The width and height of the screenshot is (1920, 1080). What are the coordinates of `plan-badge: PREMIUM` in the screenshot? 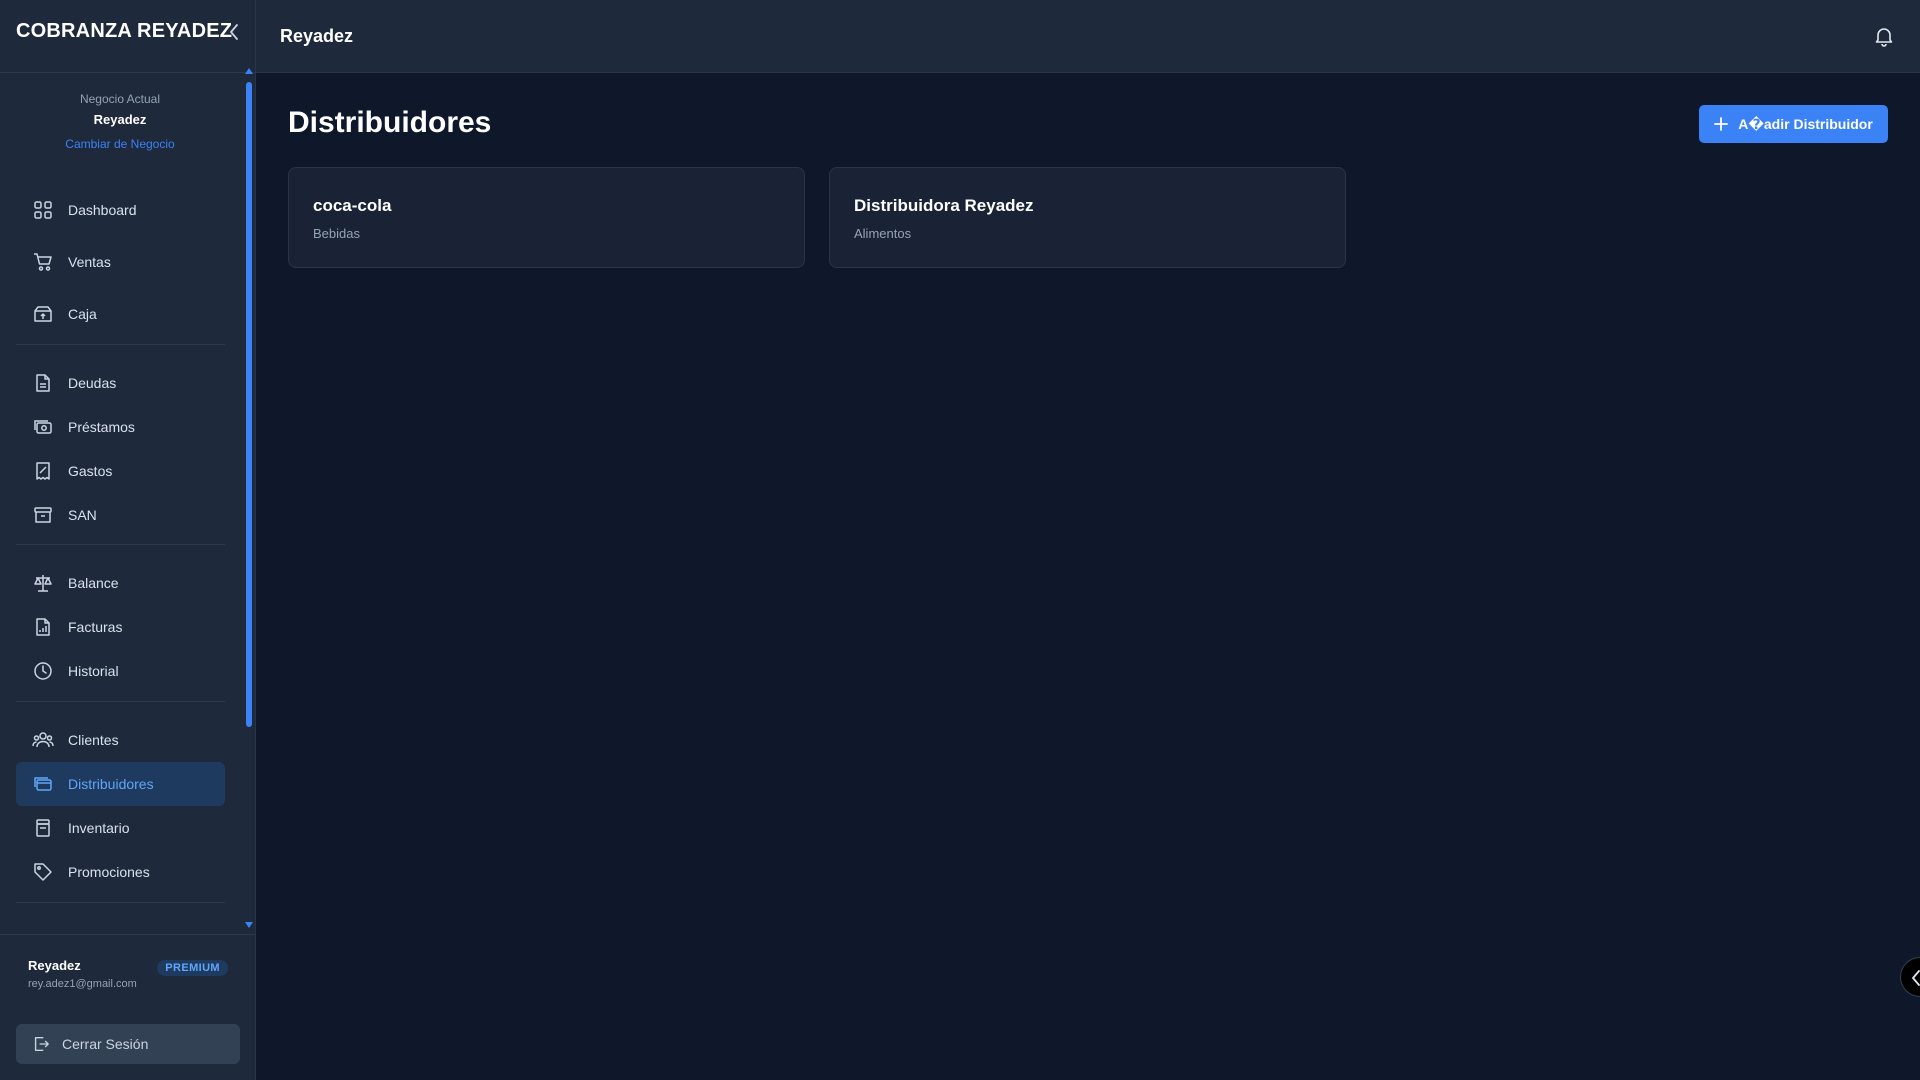 It's located at (192, 968).